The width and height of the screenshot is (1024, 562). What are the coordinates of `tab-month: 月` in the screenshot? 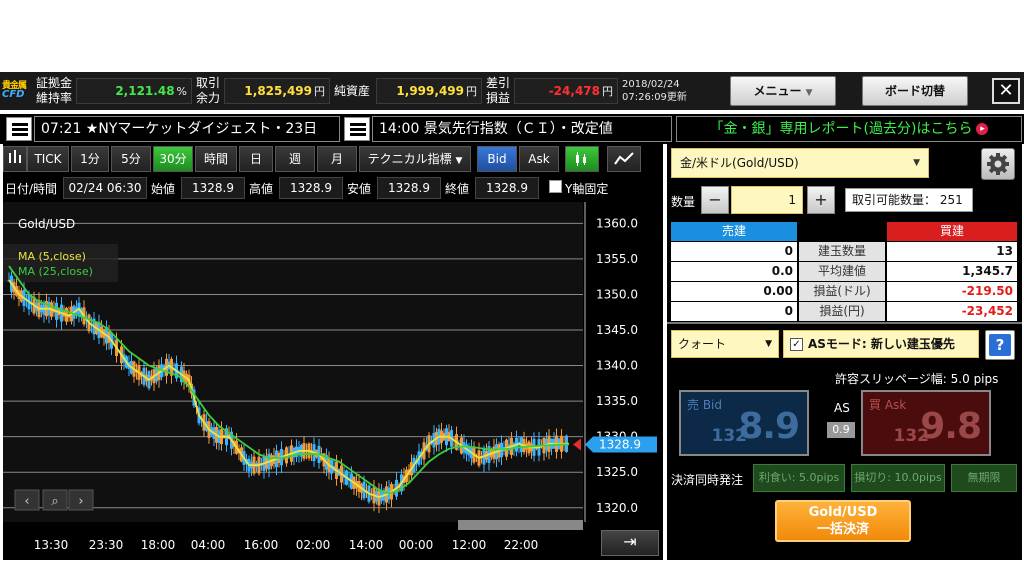 It's located at (337, 159).